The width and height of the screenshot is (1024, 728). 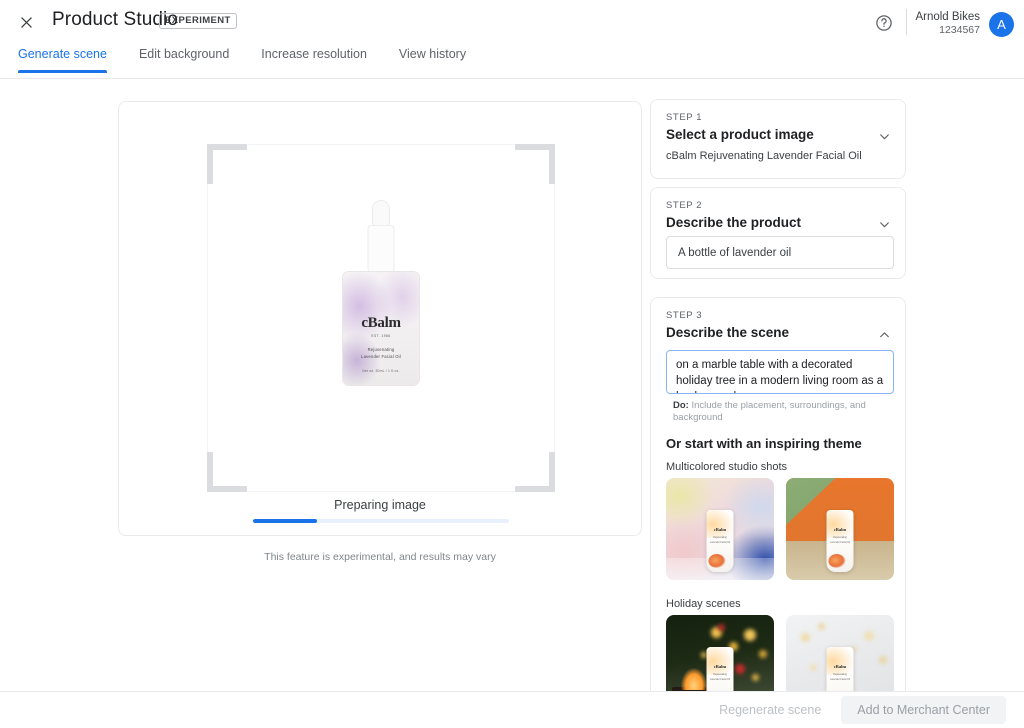 I want to click on product-description-input, so click(x=780, y=252).